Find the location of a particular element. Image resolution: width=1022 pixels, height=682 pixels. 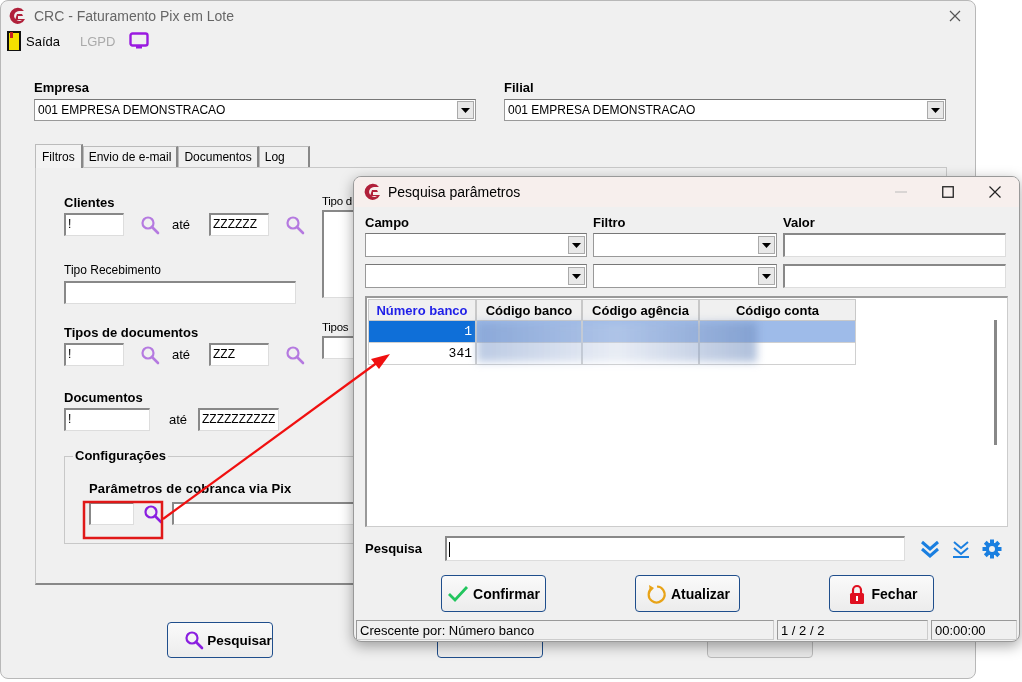

column-label: Valor is located at coordinates (799, 223).